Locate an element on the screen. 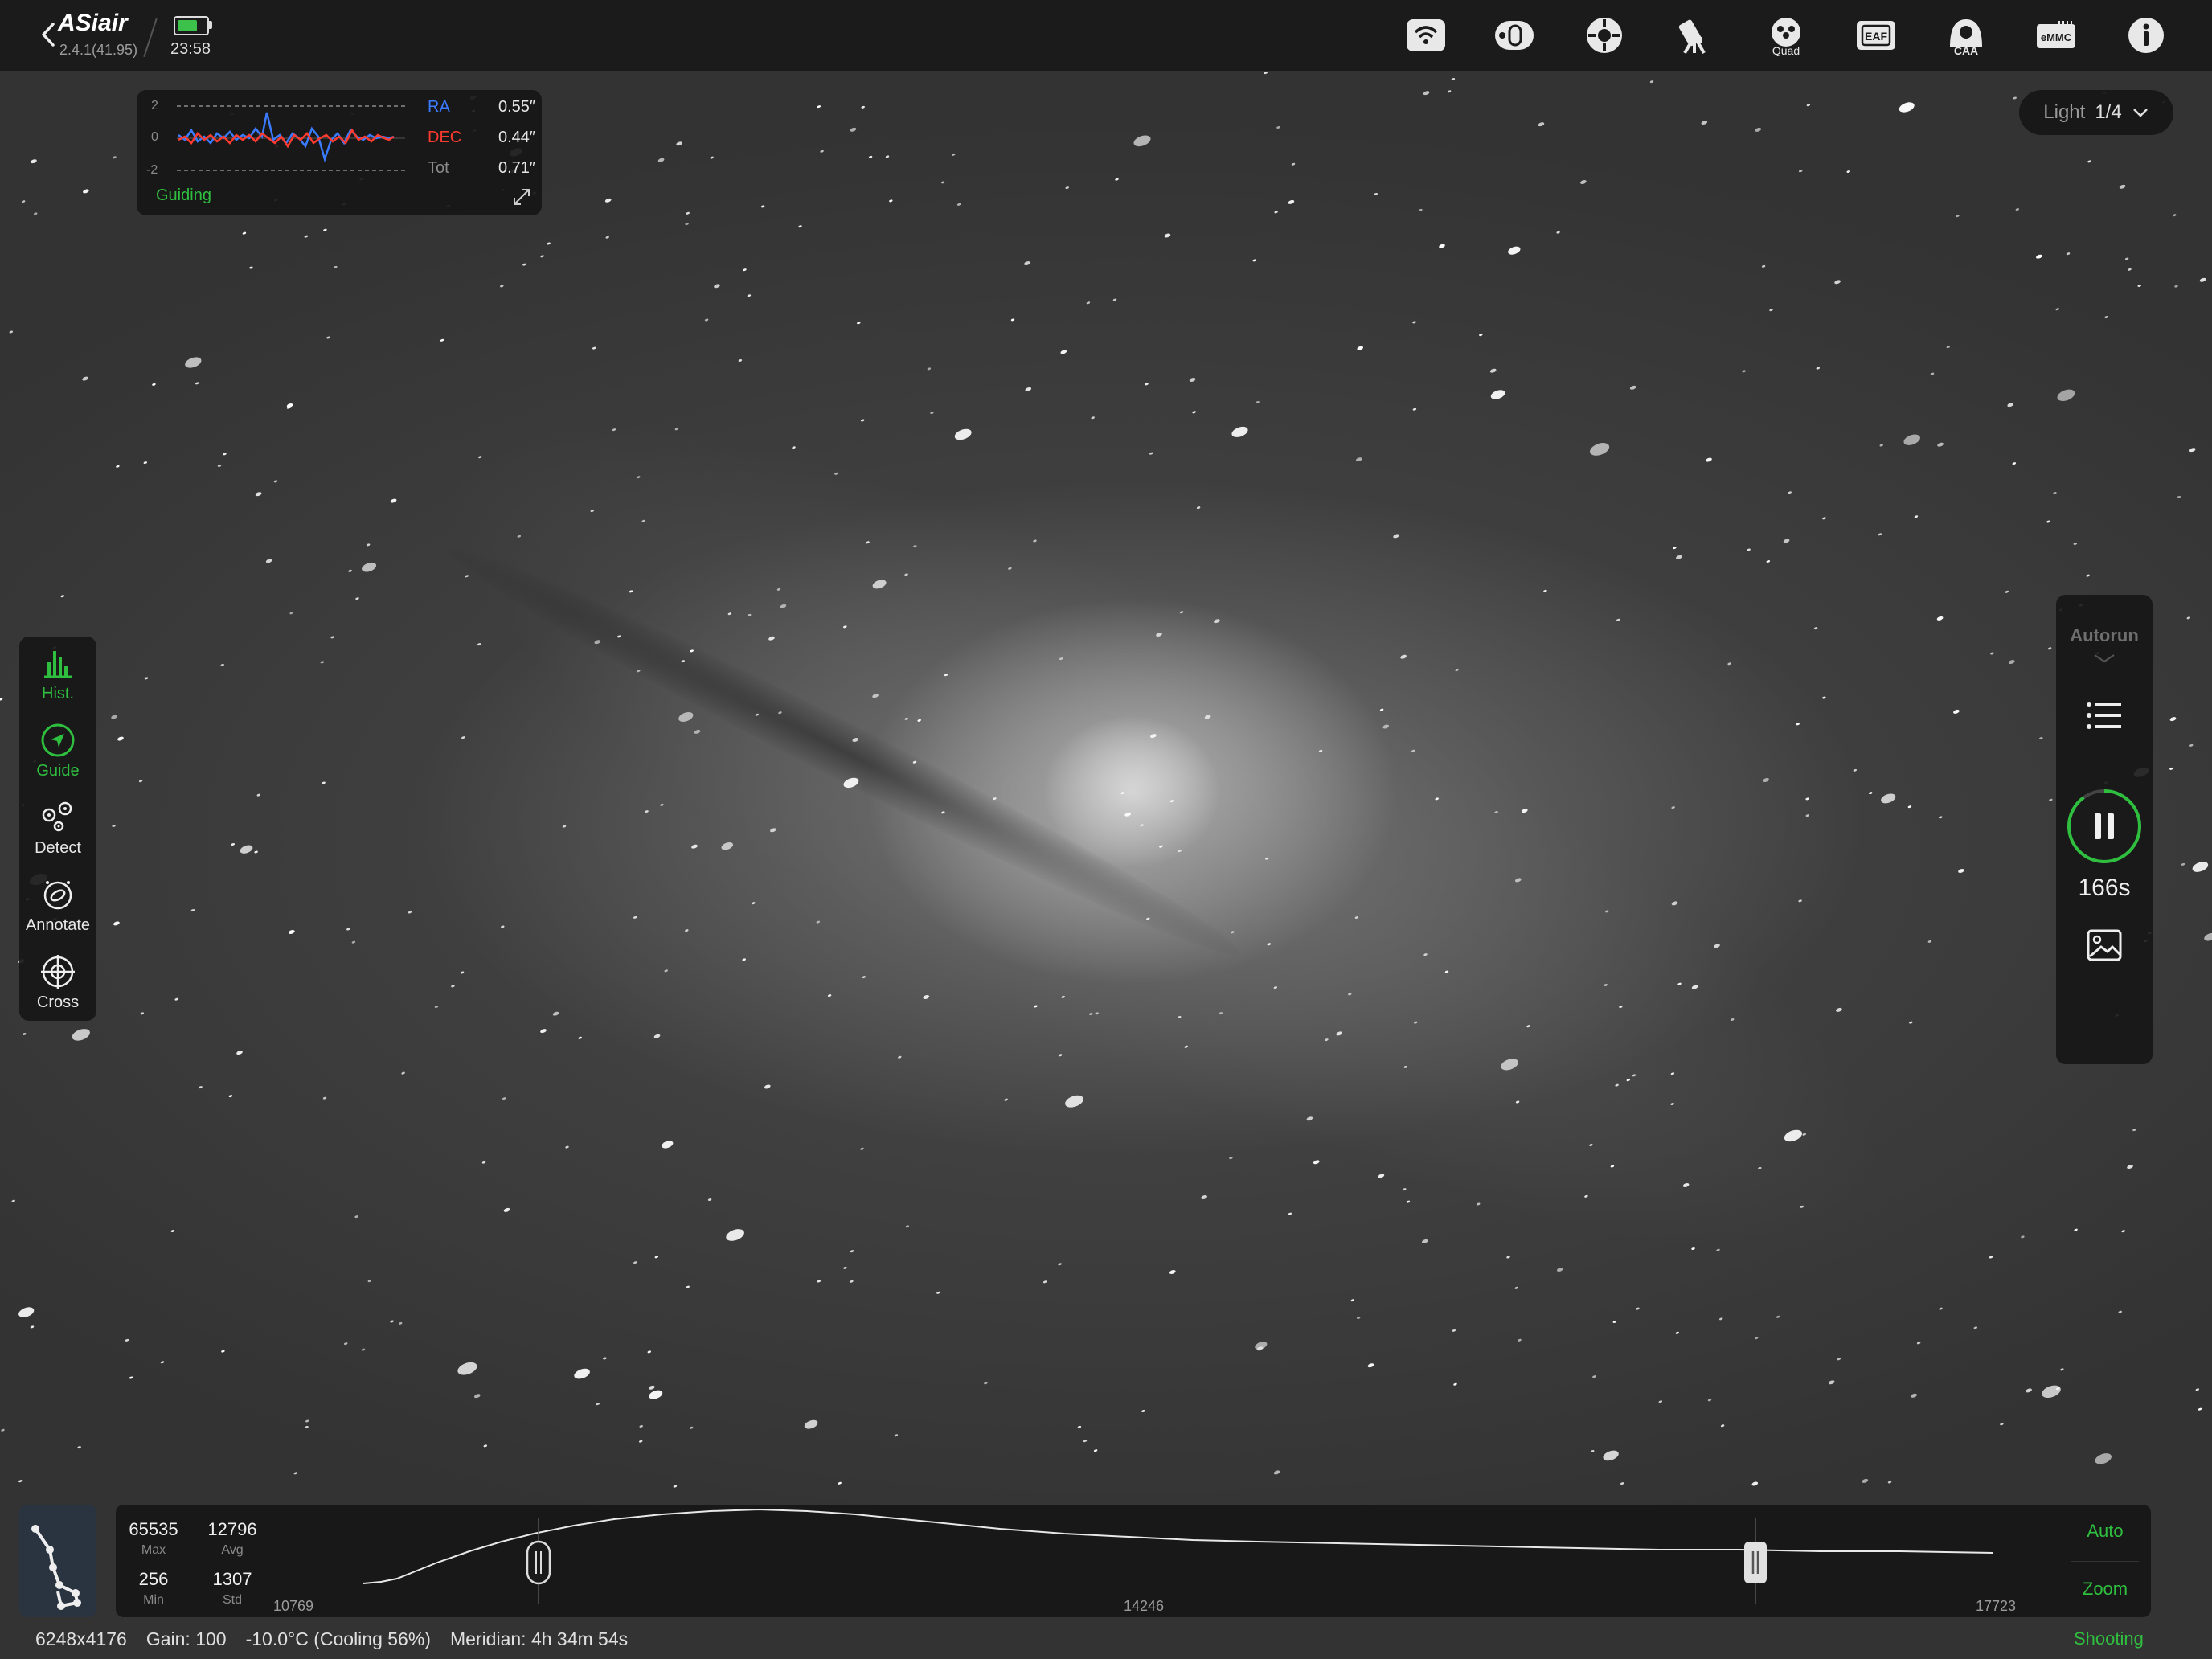 The height and width of the screenshot is (1659, 2212). hist-tick-left: 10769 is located at coordinates (293, 1606).